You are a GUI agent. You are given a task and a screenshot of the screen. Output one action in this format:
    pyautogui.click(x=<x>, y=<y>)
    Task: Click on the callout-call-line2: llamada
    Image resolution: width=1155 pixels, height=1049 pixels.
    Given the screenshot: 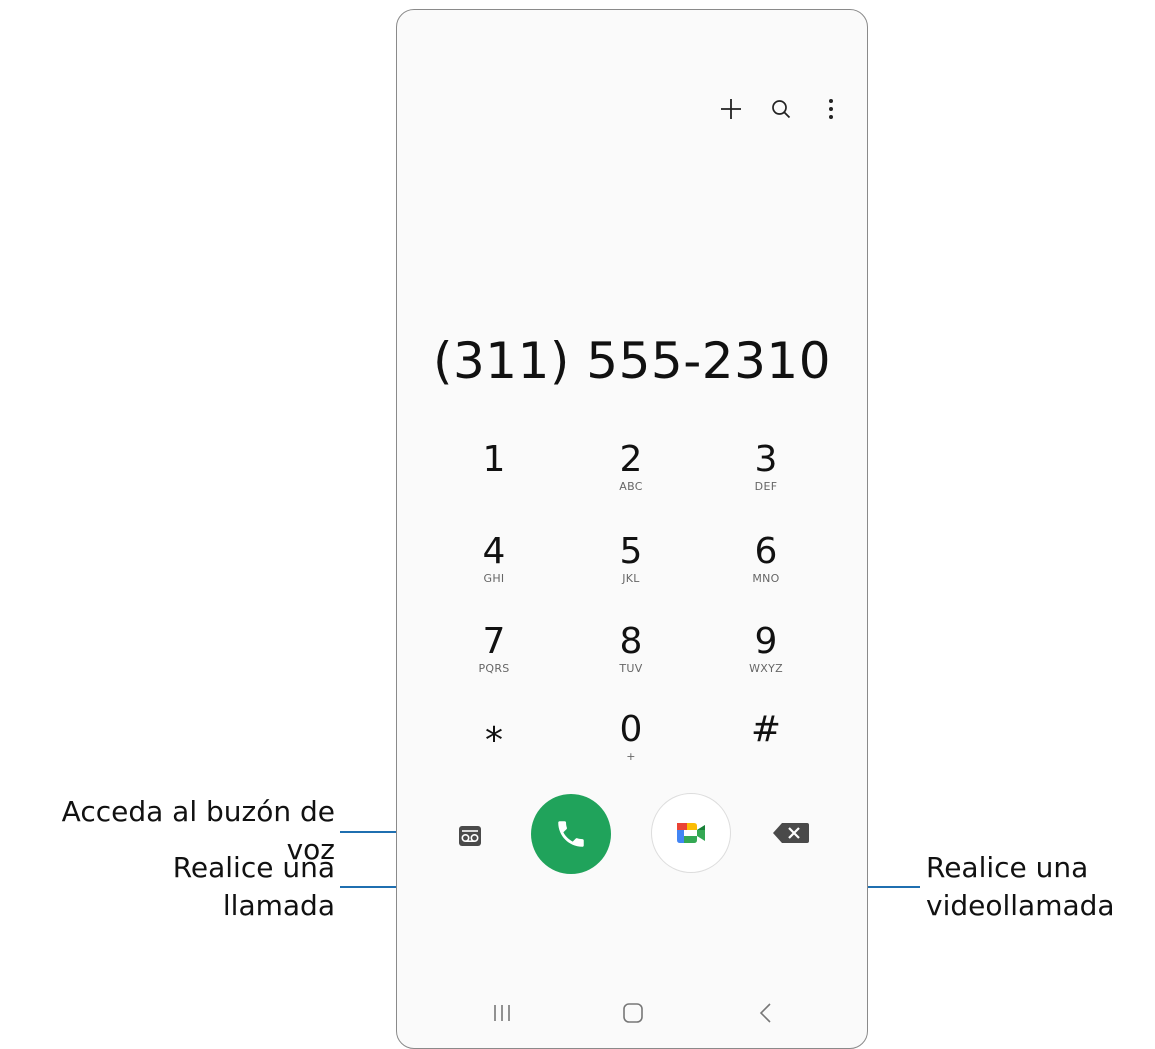 What is the action you would take?
    pyautogui.click(x=278, y=905)
    